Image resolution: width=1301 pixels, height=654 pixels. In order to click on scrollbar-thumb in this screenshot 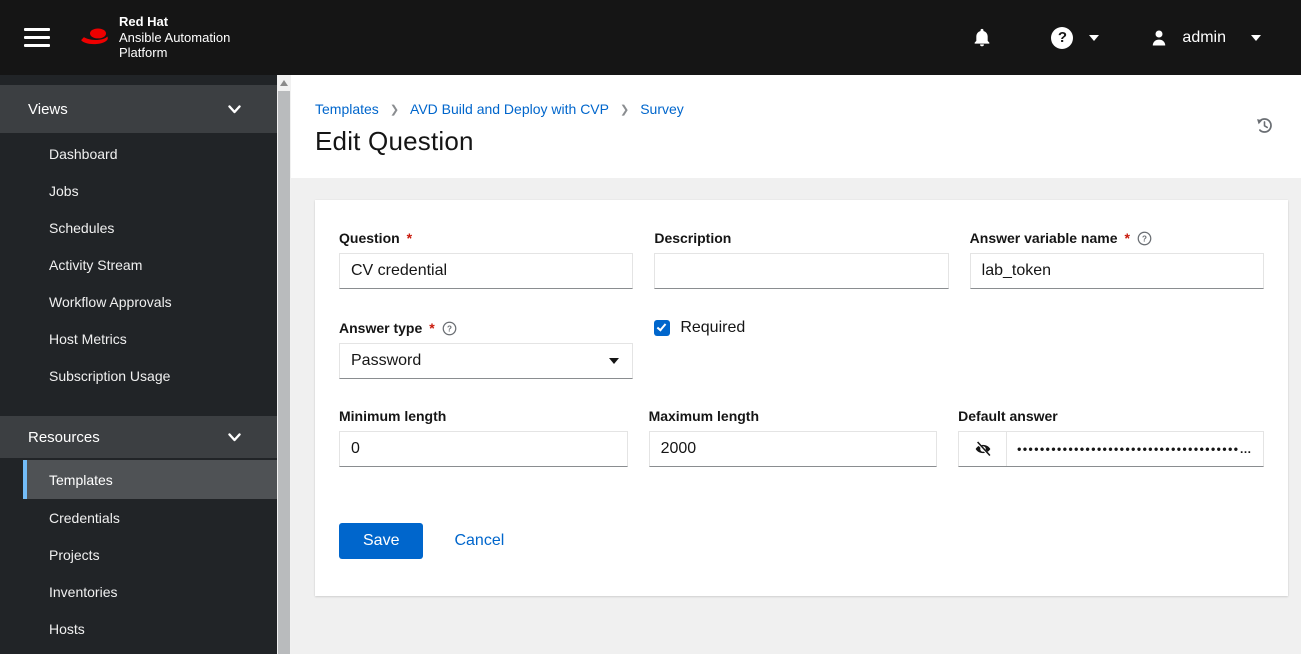, I will do `click(284, 372)`.